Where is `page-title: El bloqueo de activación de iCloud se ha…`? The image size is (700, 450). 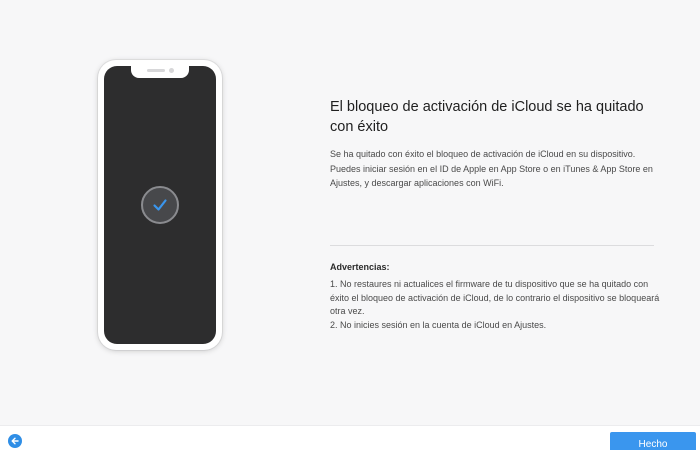
page-title: El bloqueo de activación de iCloud se ha… is located at coordinates (487, 117).